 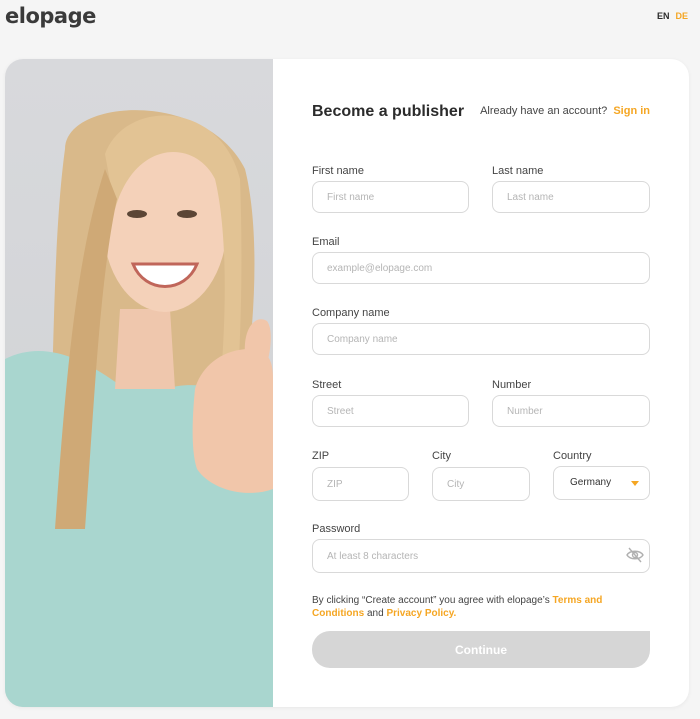 I want to click on zip-label: ZIP, so click(x=321, y=456).